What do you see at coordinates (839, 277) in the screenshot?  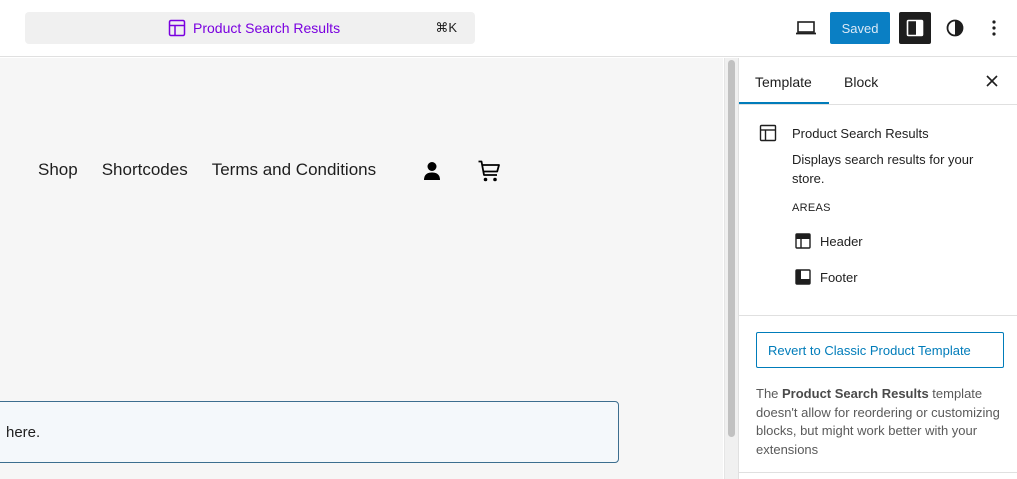 I see `area-label: Footer` at bounding box center [839, 277].